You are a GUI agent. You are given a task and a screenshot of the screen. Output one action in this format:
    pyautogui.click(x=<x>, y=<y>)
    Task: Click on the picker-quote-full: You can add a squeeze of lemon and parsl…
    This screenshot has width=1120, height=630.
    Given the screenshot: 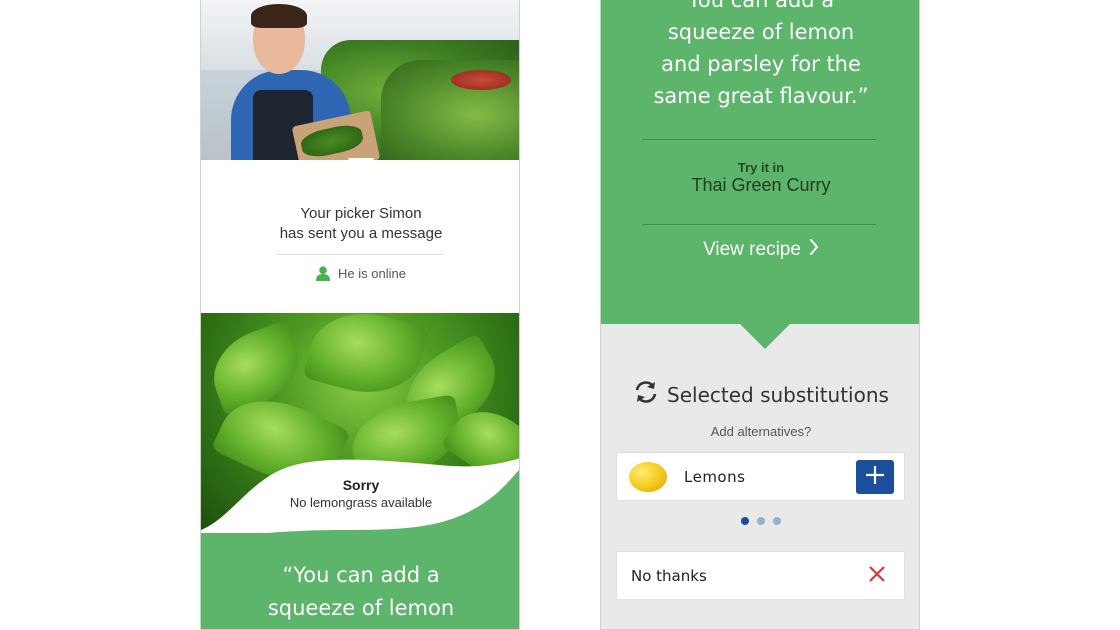 What is the action you would take?
    pyautogui.click(x=761, y=54)
    